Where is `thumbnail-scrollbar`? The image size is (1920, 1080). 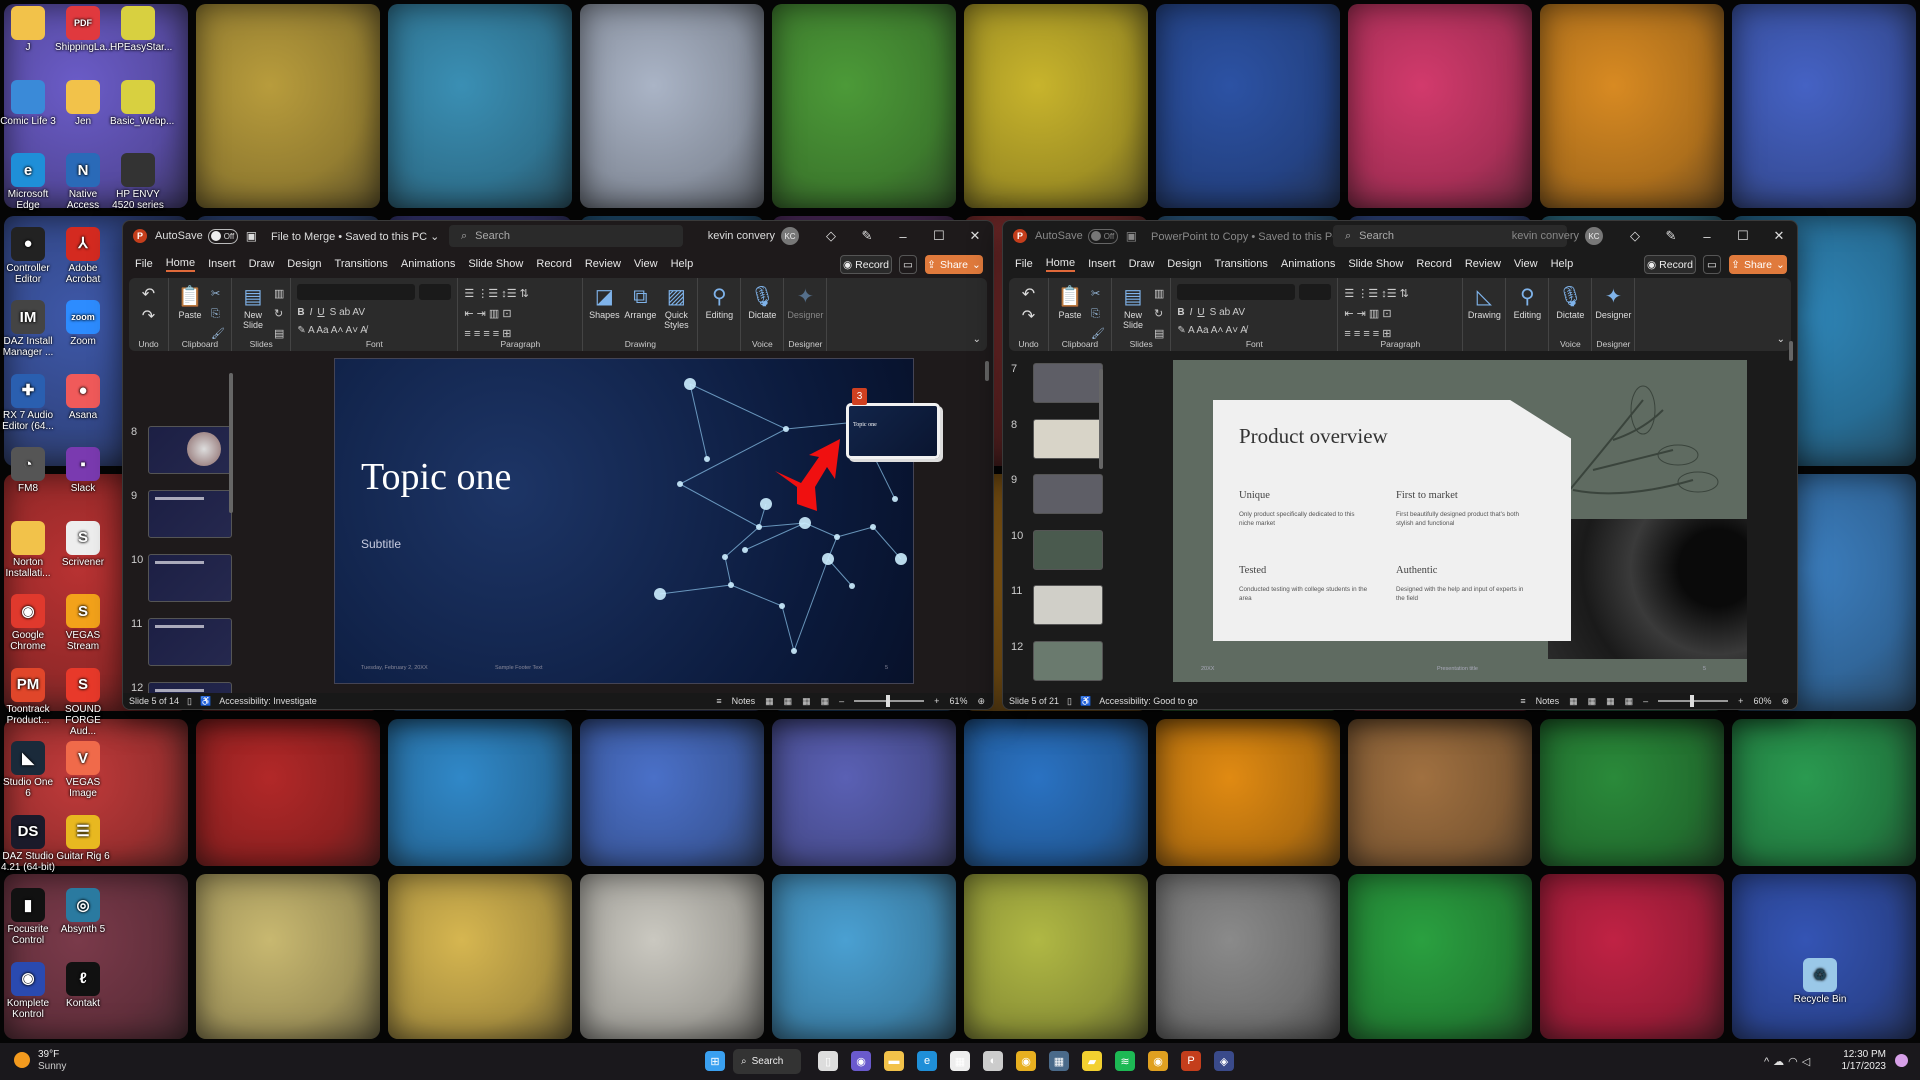 thumbnail-scrollbar is located at coordinates (231, 443).